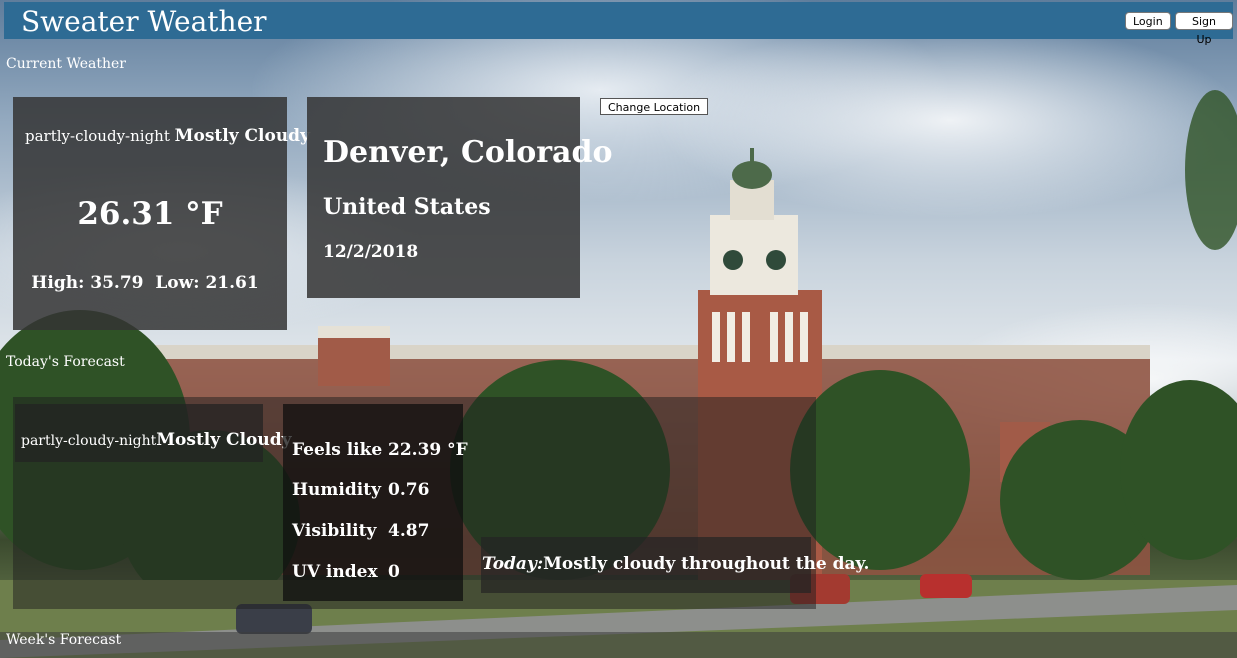 This screenshot has height=658, width=1237. Describe the element at coordinates (1148, 21) in the screenshot. I see `login-button: Login` at that location.